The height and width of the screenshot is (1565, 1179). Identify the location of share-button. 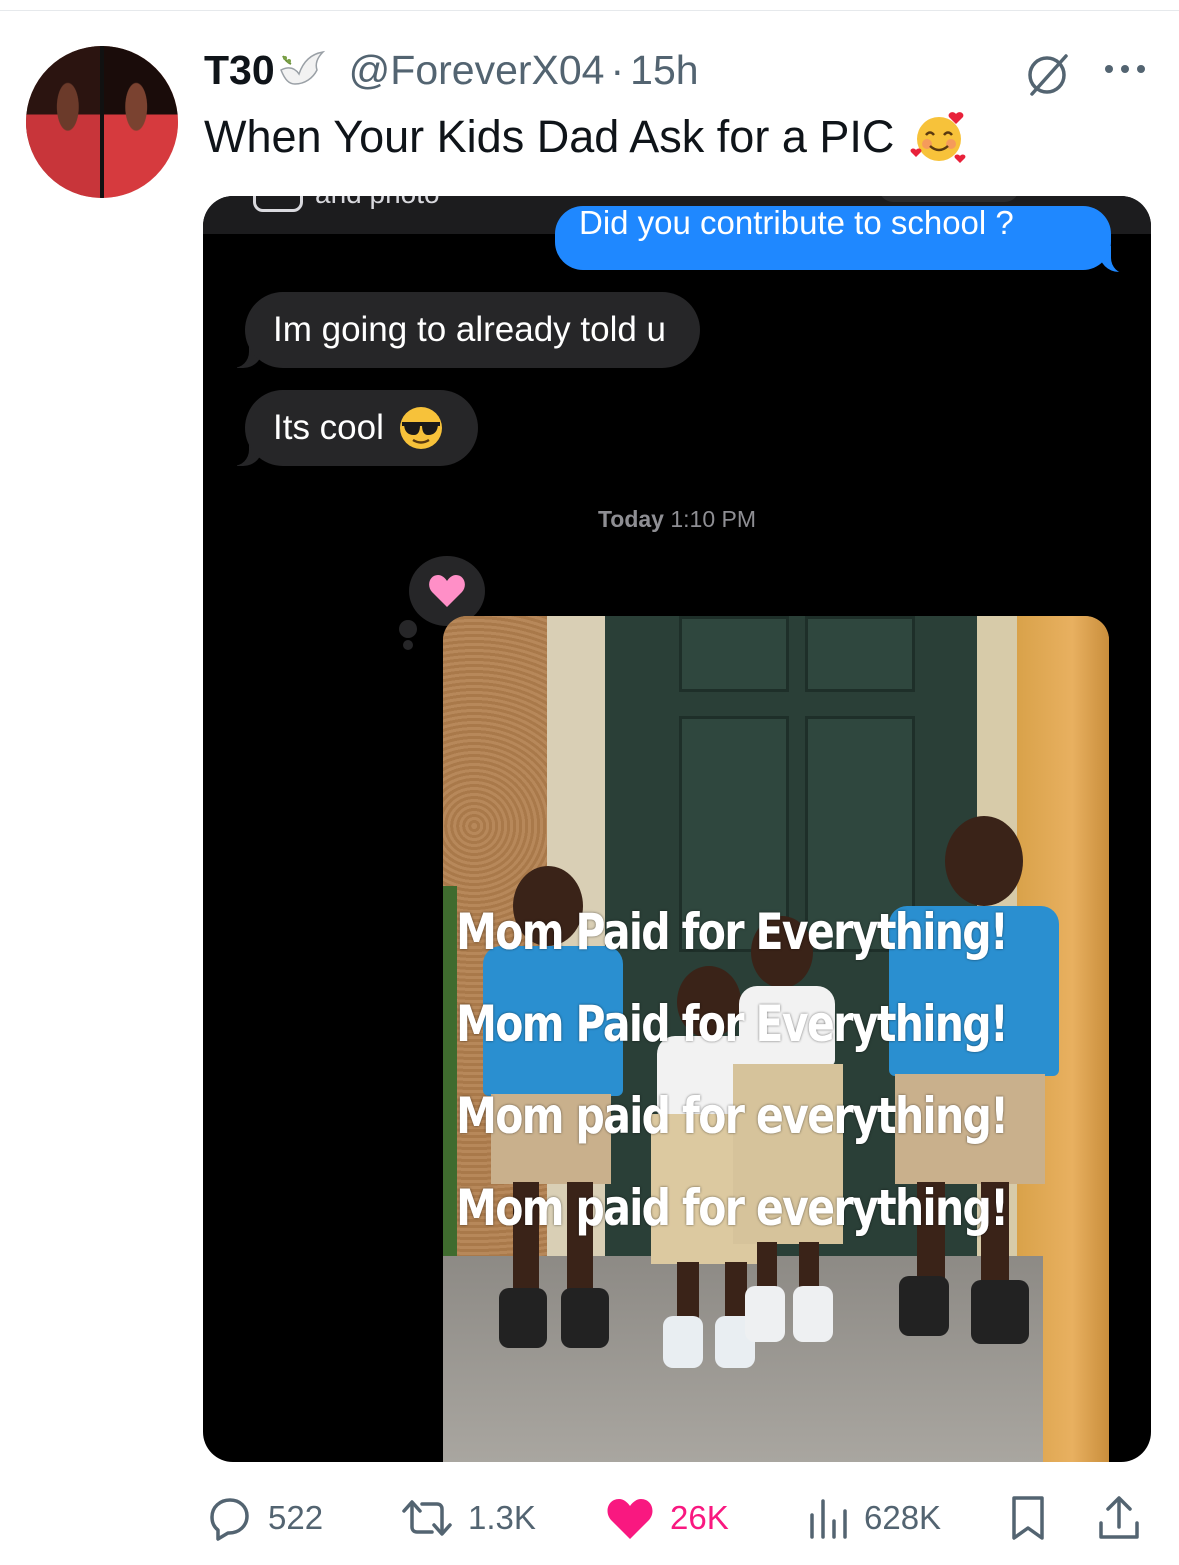
(1126, 1518).